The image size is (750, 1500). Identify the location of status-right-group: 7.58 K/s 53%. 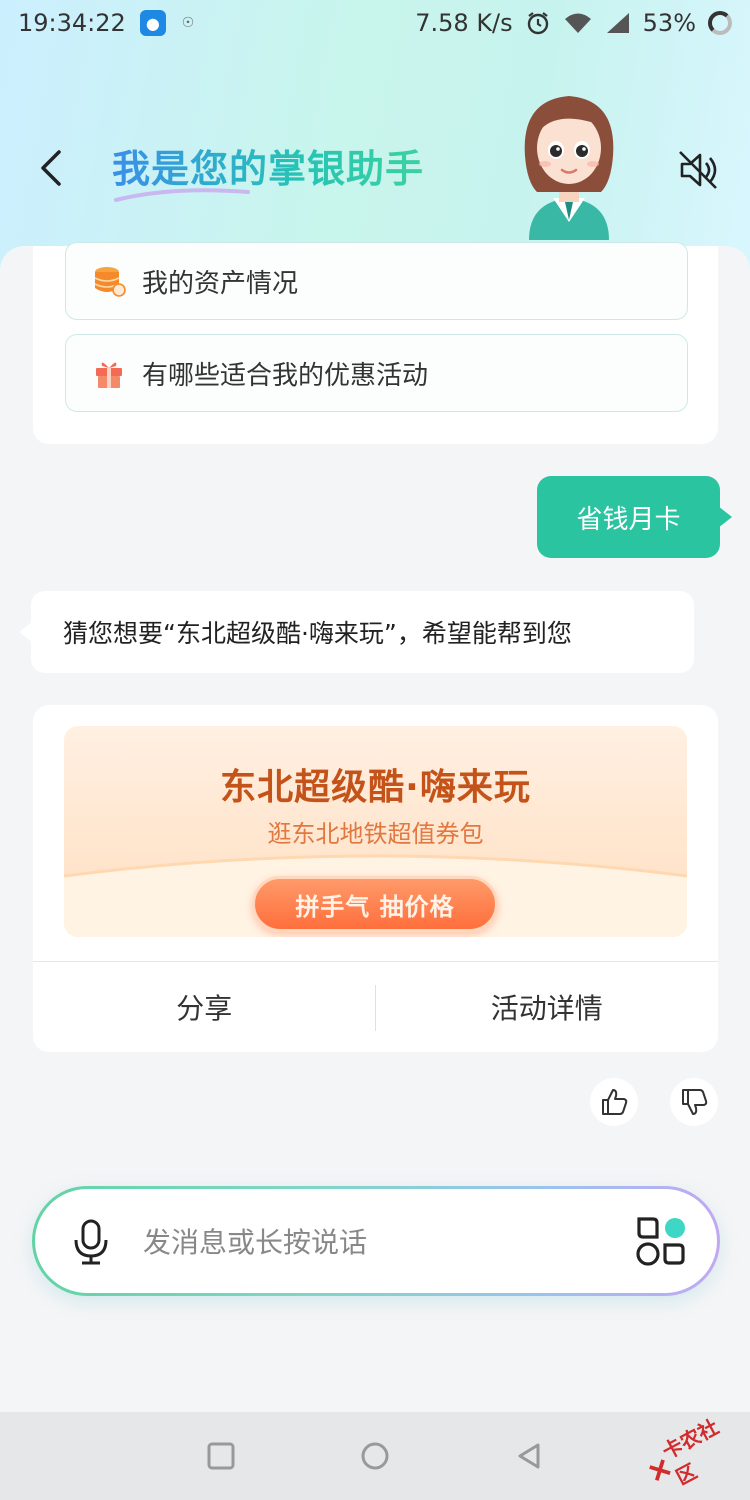
(573, 23).